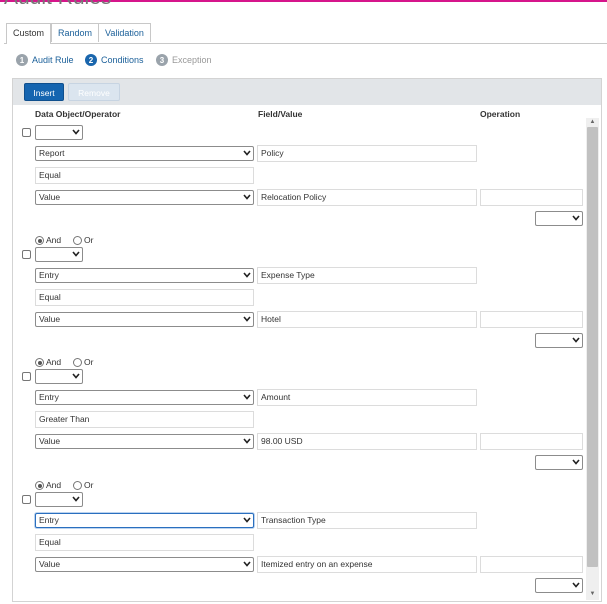 The width and height of the screenshot is (607, 604). I want to click on step-label: Audit Rule, so click(53, 60).